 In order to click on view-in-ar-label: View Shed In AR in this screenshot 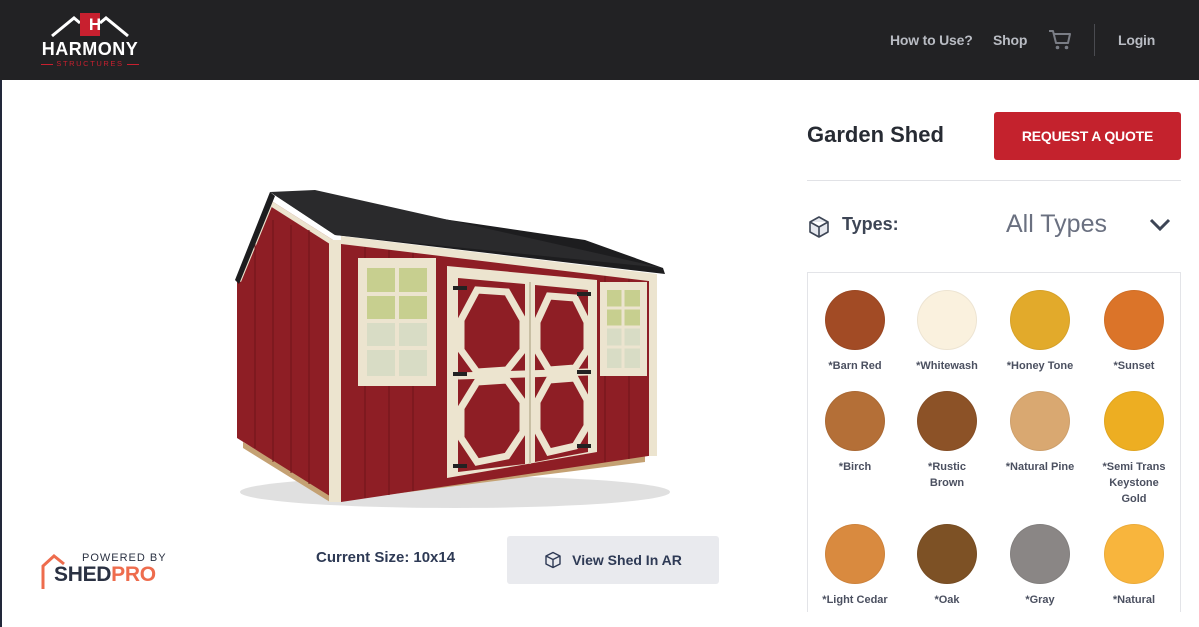, I will do `click(627, 560)`.